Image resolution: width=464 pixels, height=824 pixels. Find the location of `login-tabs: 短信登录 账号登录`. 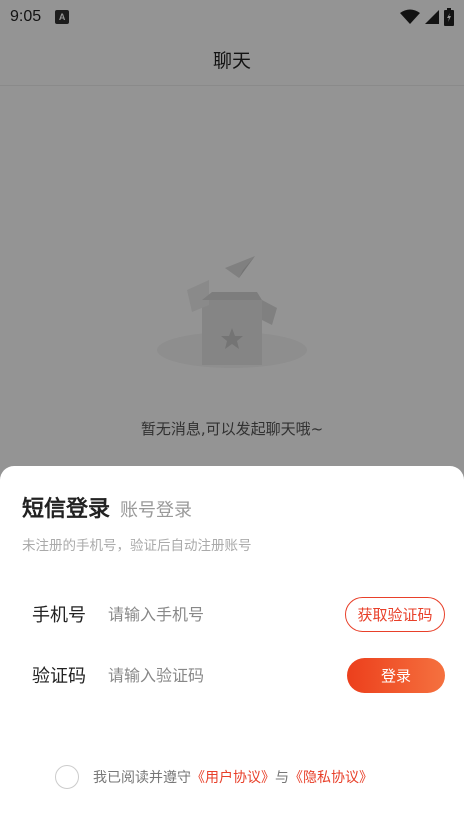

login-tabs: 短信登录 账号登录 is located at coordinates (107, 507).